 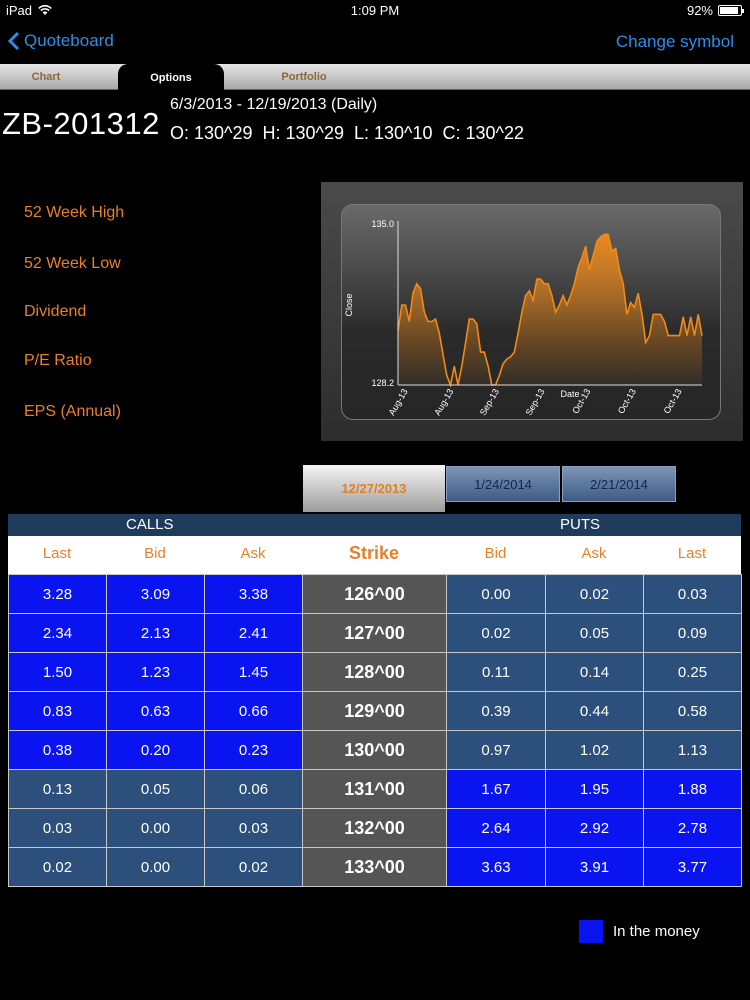 I want to click on cell-strike: 127^00, so click(x=374, y=633).